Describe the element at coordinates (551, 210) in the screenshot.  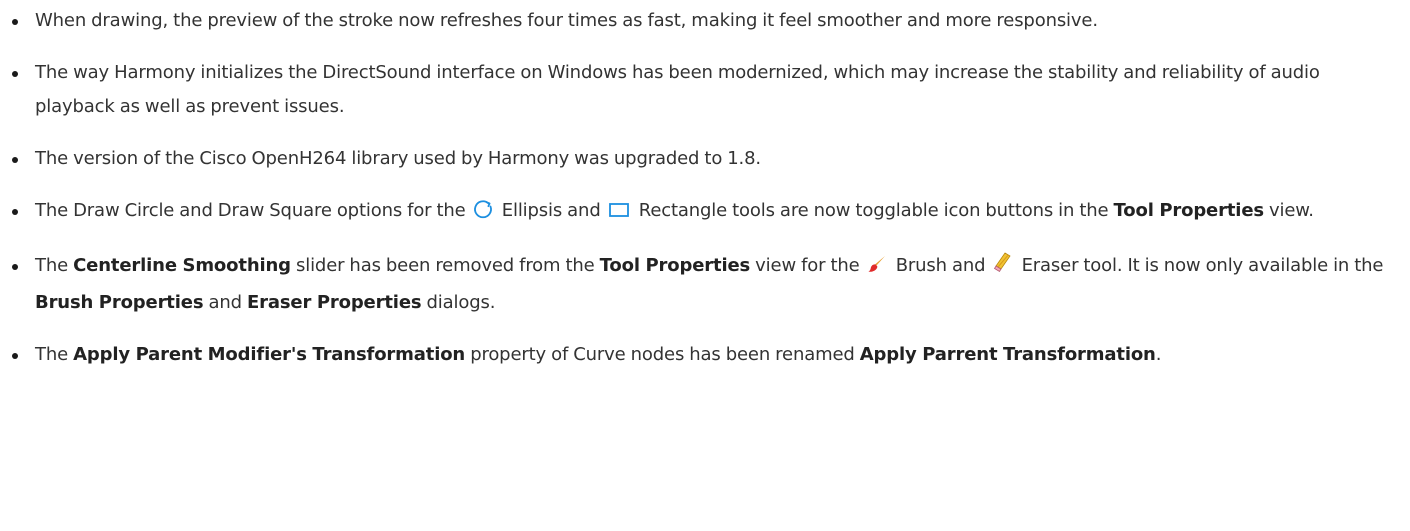
I see `ellipsis-label: Ellipsis and` at that location.